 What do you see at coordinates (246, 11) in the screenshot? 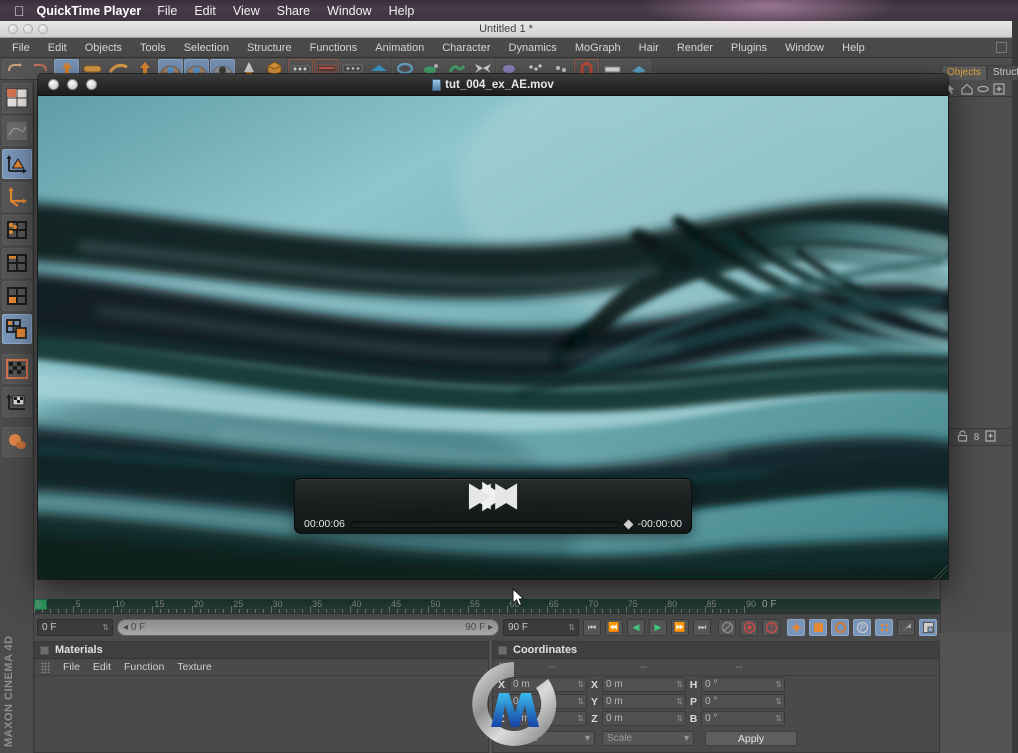
I see `mac-menu-view: View` at bounding box center [246, 11].